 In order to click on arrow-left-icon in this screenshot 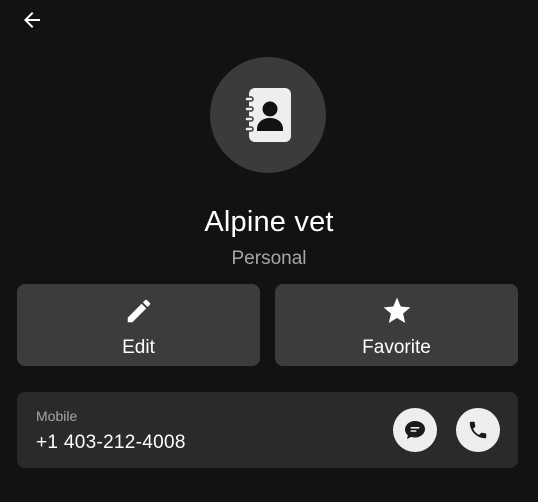, I will do `click(32, 20)`.